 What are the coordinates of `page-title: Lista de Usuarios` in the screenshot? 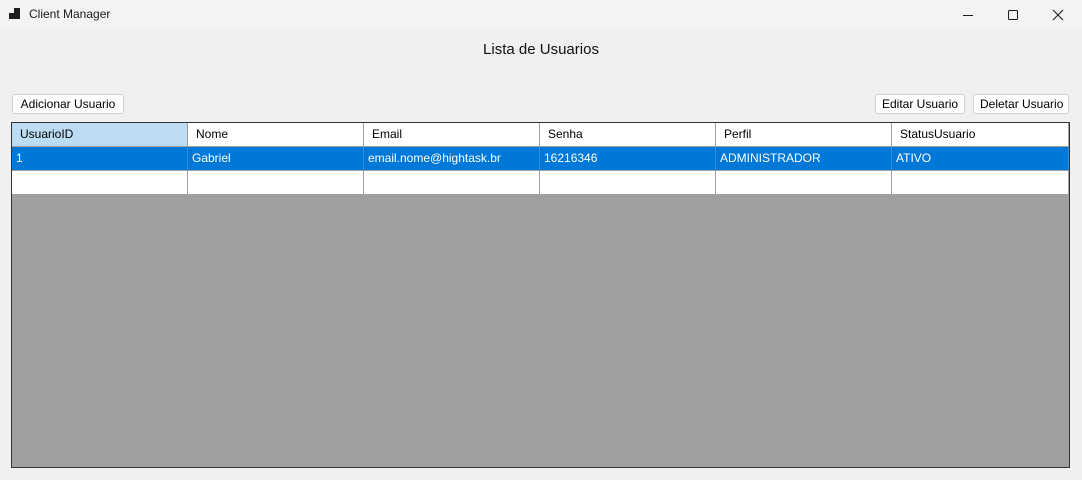 It's located at (541, 49).